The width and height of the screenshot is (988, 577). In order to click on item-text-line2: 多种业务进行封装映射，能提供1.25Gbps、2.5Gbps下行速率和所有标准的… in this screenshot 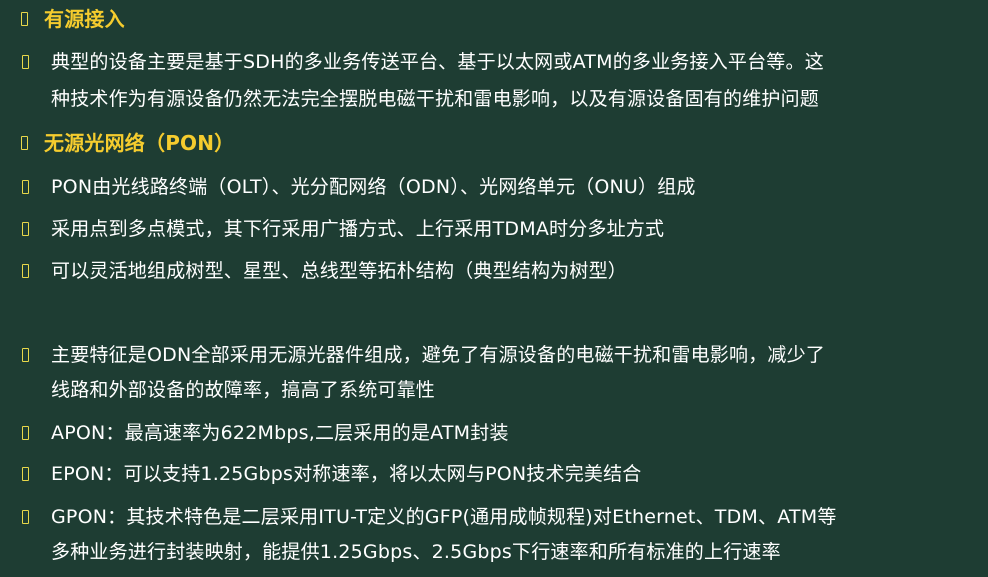, I will do `click(416, 552)`.